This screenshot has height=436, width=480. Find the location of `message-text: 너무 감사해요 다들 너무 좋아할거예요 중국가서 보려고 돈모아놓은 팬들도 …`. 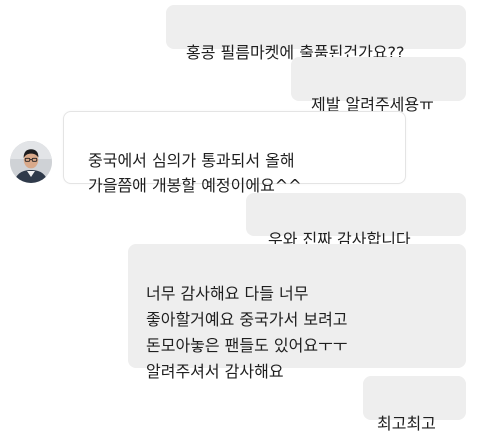

message-text: 너무 감사해요 다들 너무 좋아할거예요 중국가서 보려고 돈모아놓은 팬들도 … is located at coordinates (247, 332).